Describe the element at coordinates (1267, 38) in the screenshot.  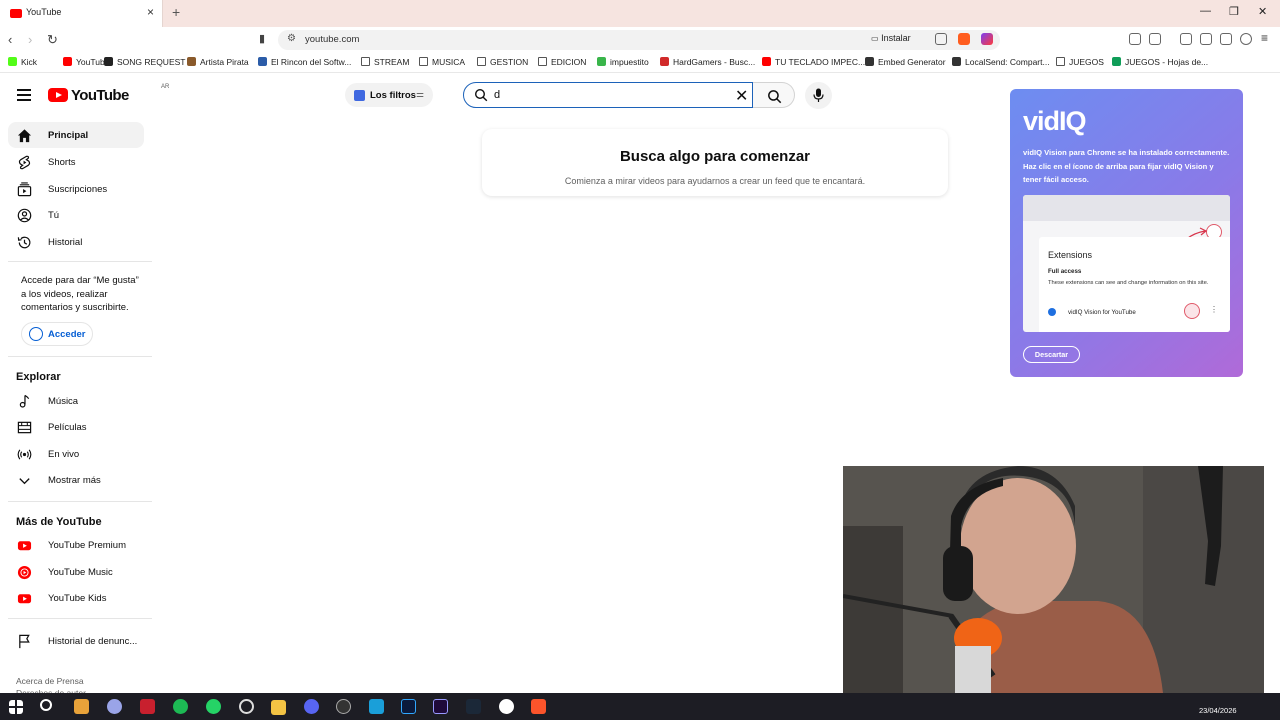
I see `browser-menu-icon: ≡` at that location.